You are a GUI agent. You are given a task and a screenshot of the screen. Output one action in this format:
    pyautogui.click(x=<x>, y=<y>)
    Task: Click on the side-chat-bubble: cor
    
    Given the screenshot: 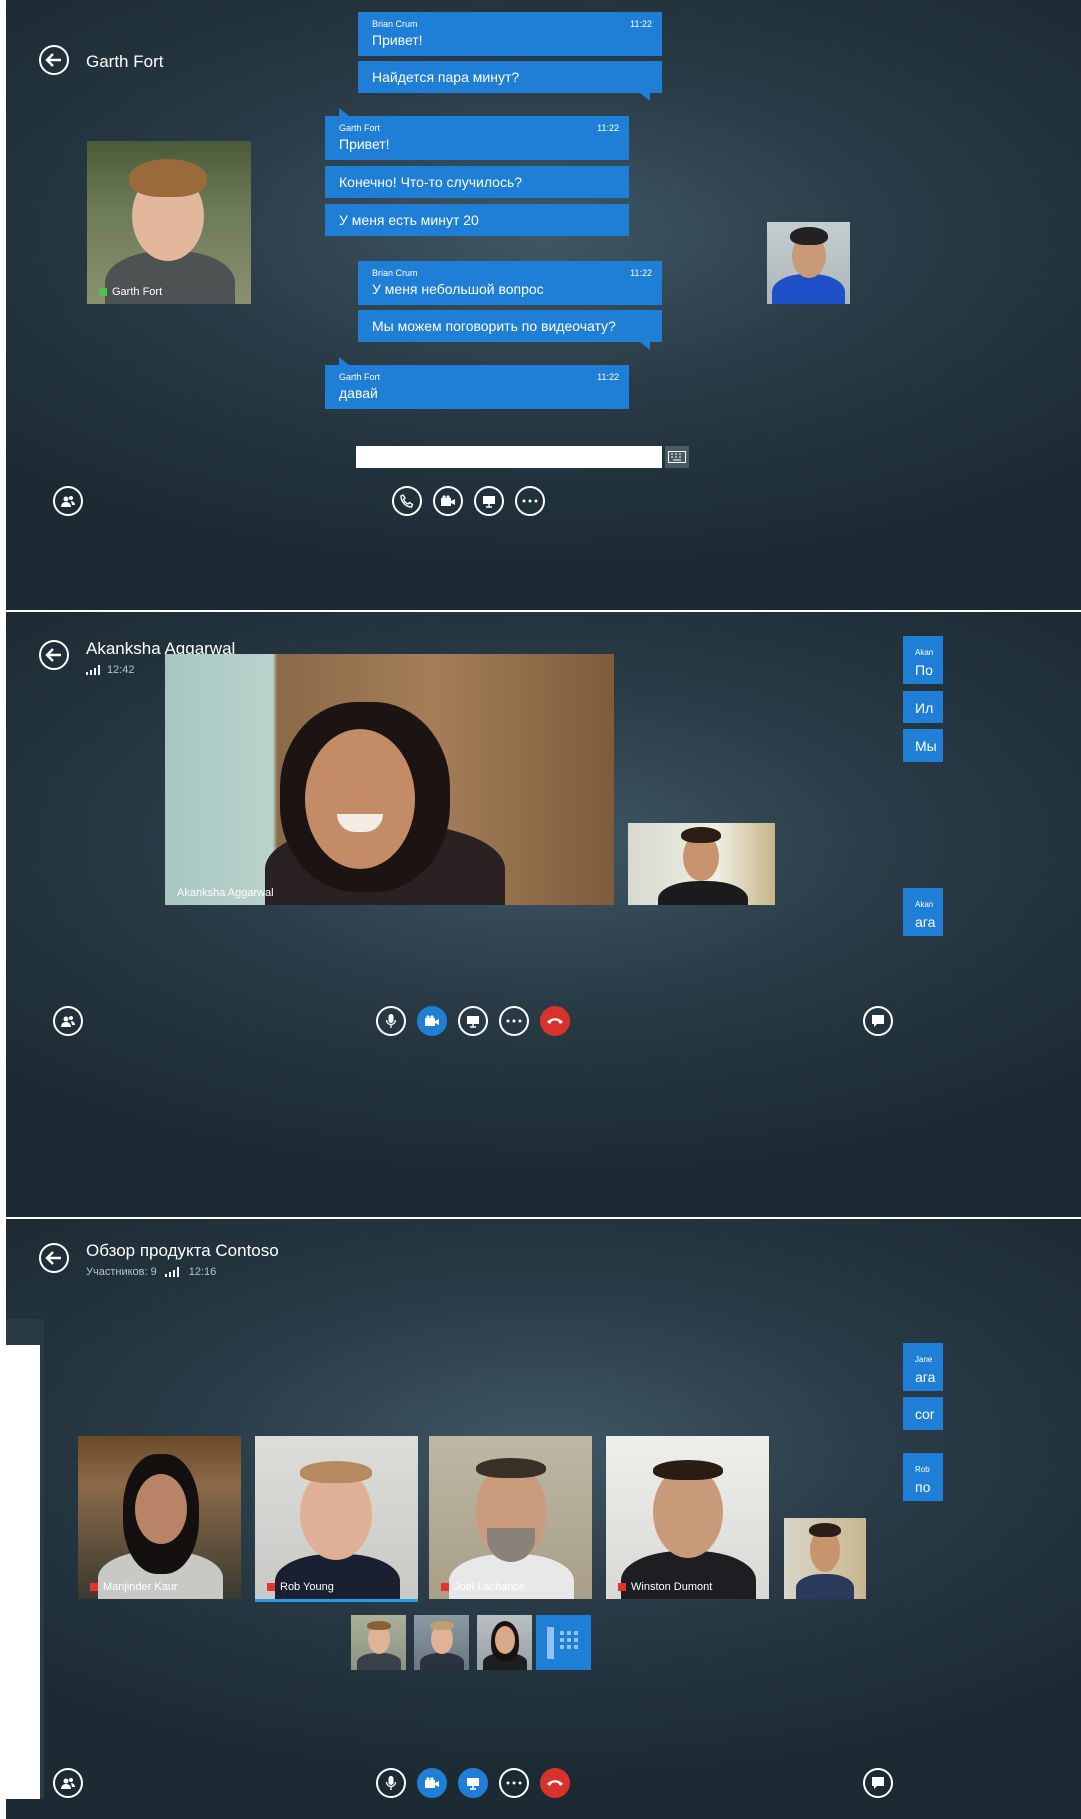 What is the action you would take?
    pyautogui.click(x=923, y=1413)
    